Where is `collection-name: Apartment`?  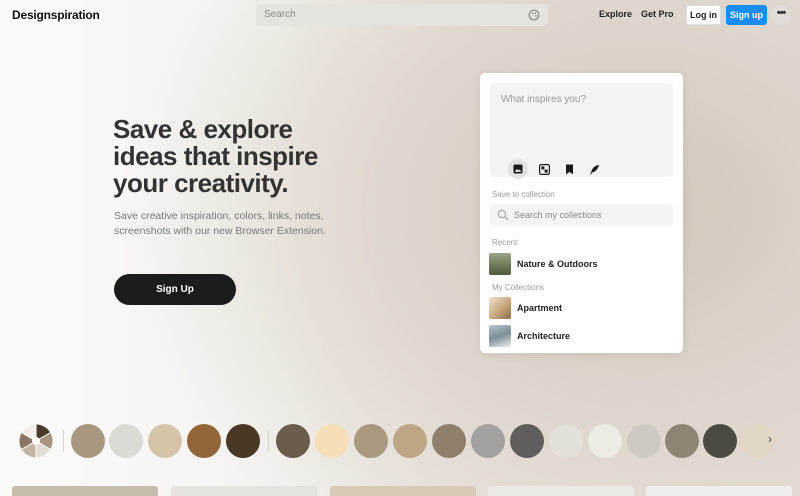 collection-name: Apartment is located at coordinates (540, 308).